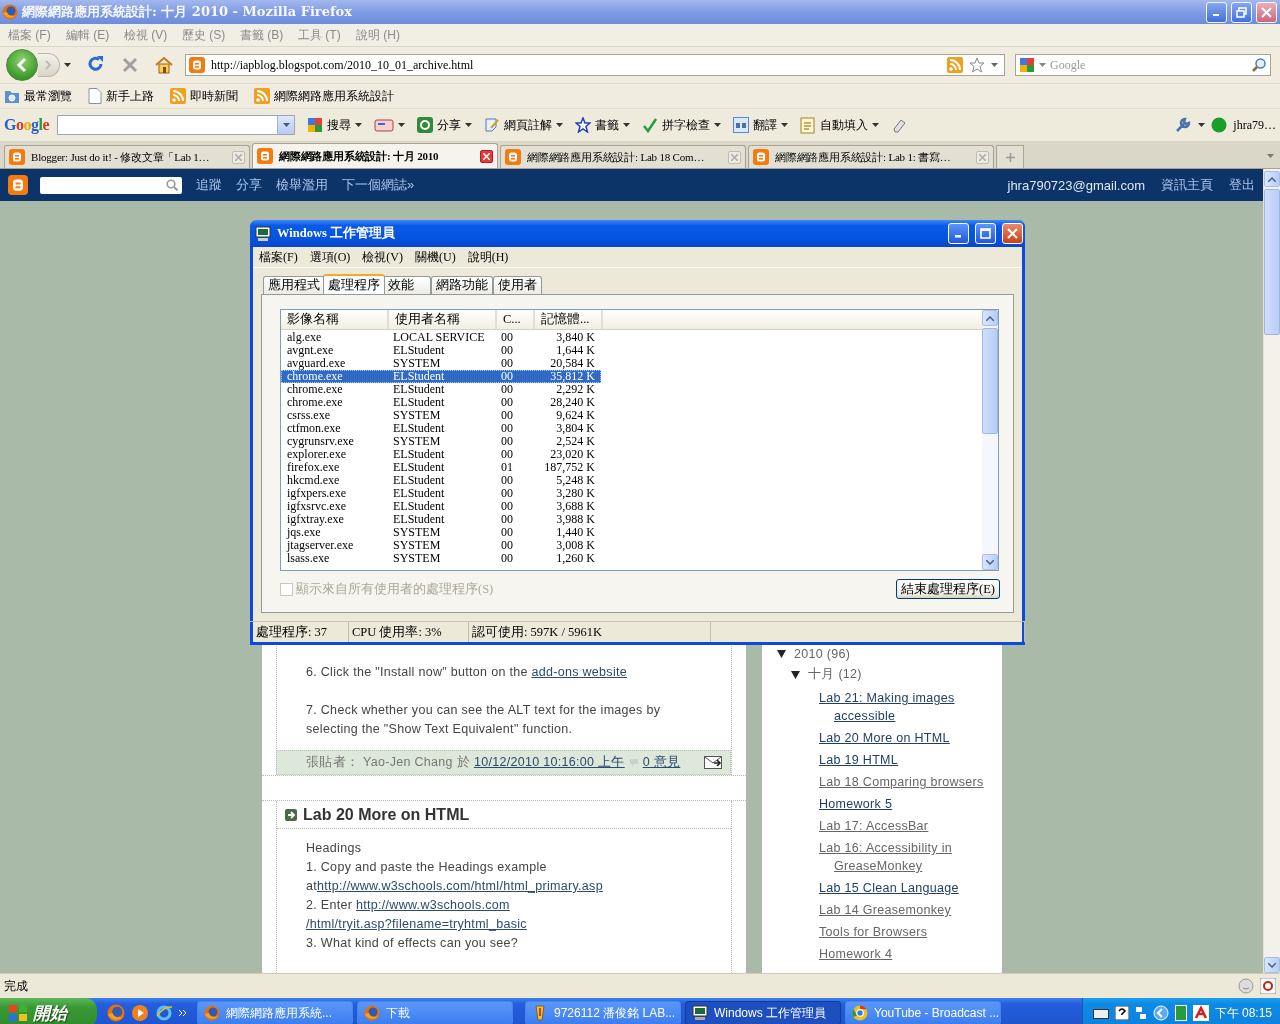 Image resolution: width=1280 pixels, height=1024 pixels. I want to click on expand-tray-icon, so click(1160, 1013).